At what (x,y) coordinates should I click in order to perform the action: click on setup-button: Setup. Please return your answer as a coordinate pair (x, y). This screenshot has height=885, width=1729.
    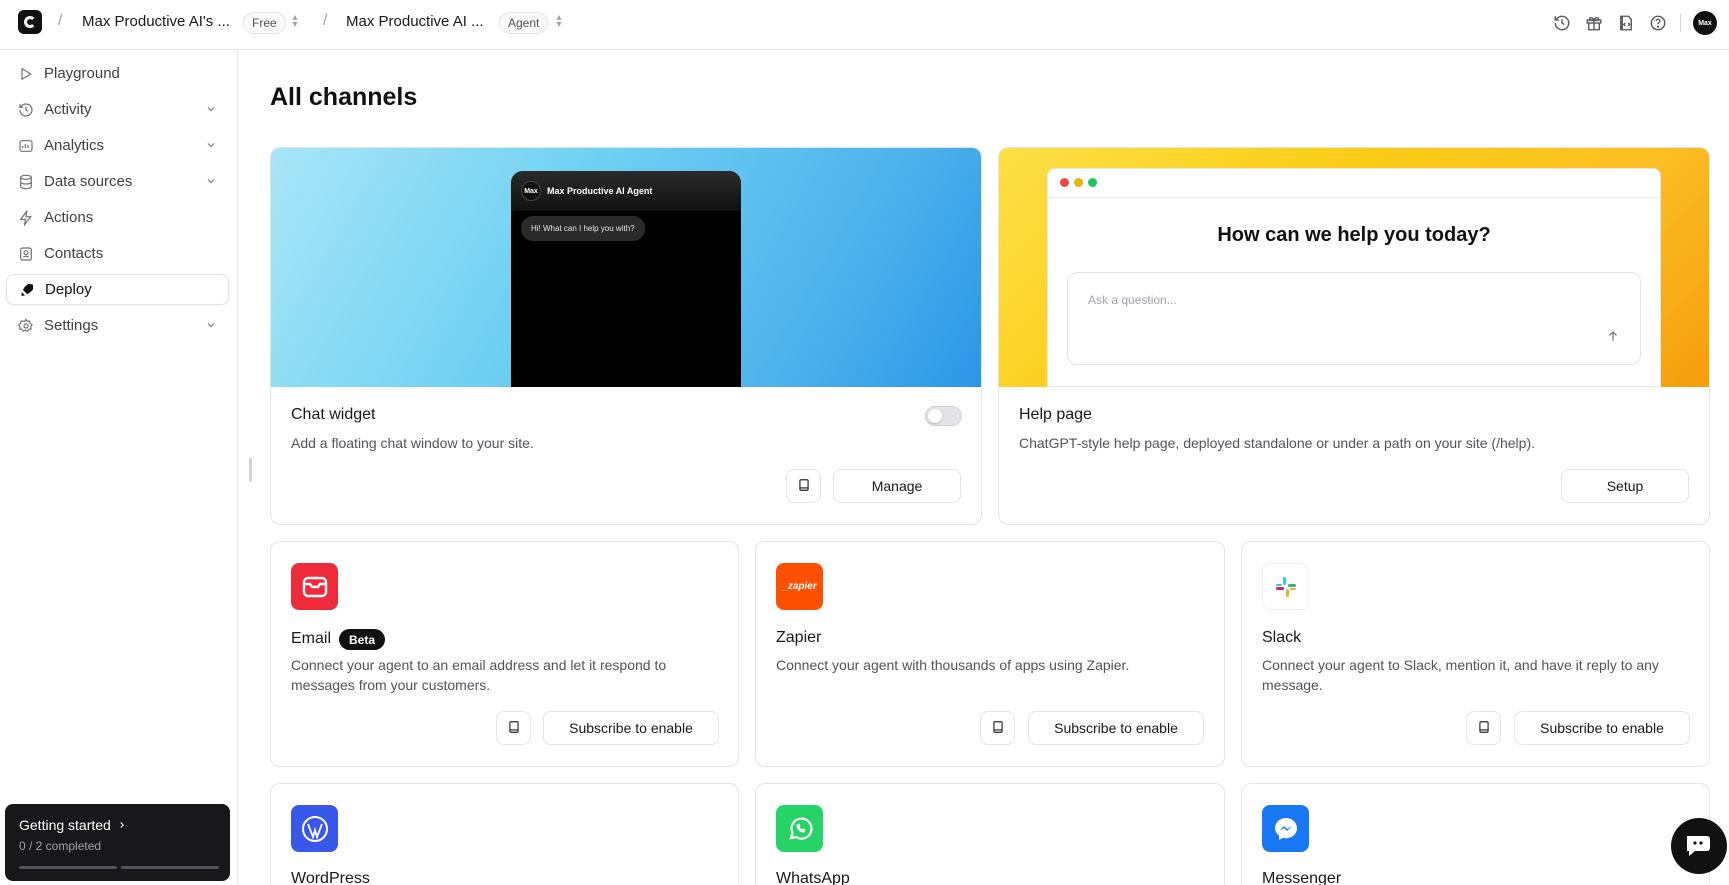
    Looking at the image, I should click on (1625, 486).